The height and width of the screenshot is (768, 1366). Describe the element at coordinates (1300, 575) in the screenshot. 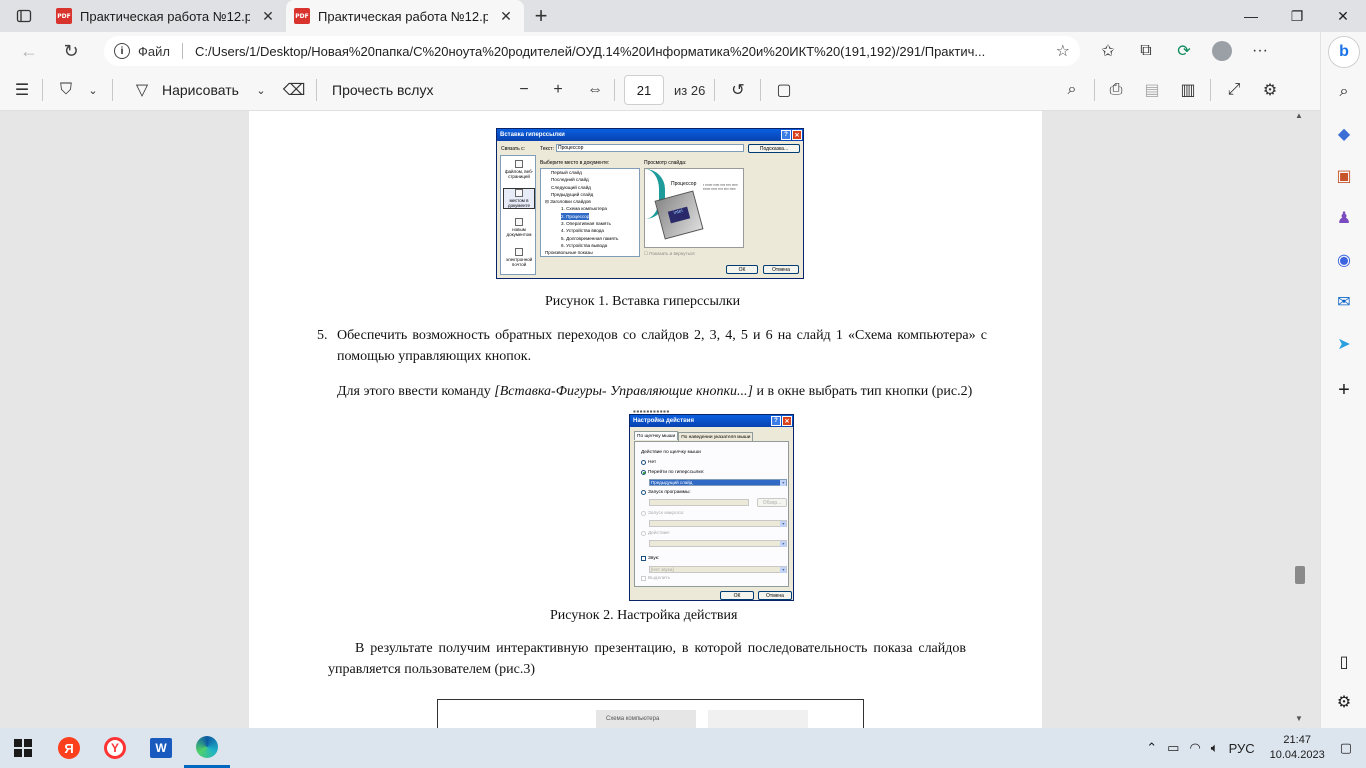

I see `scrollbar-thumb` at that location.